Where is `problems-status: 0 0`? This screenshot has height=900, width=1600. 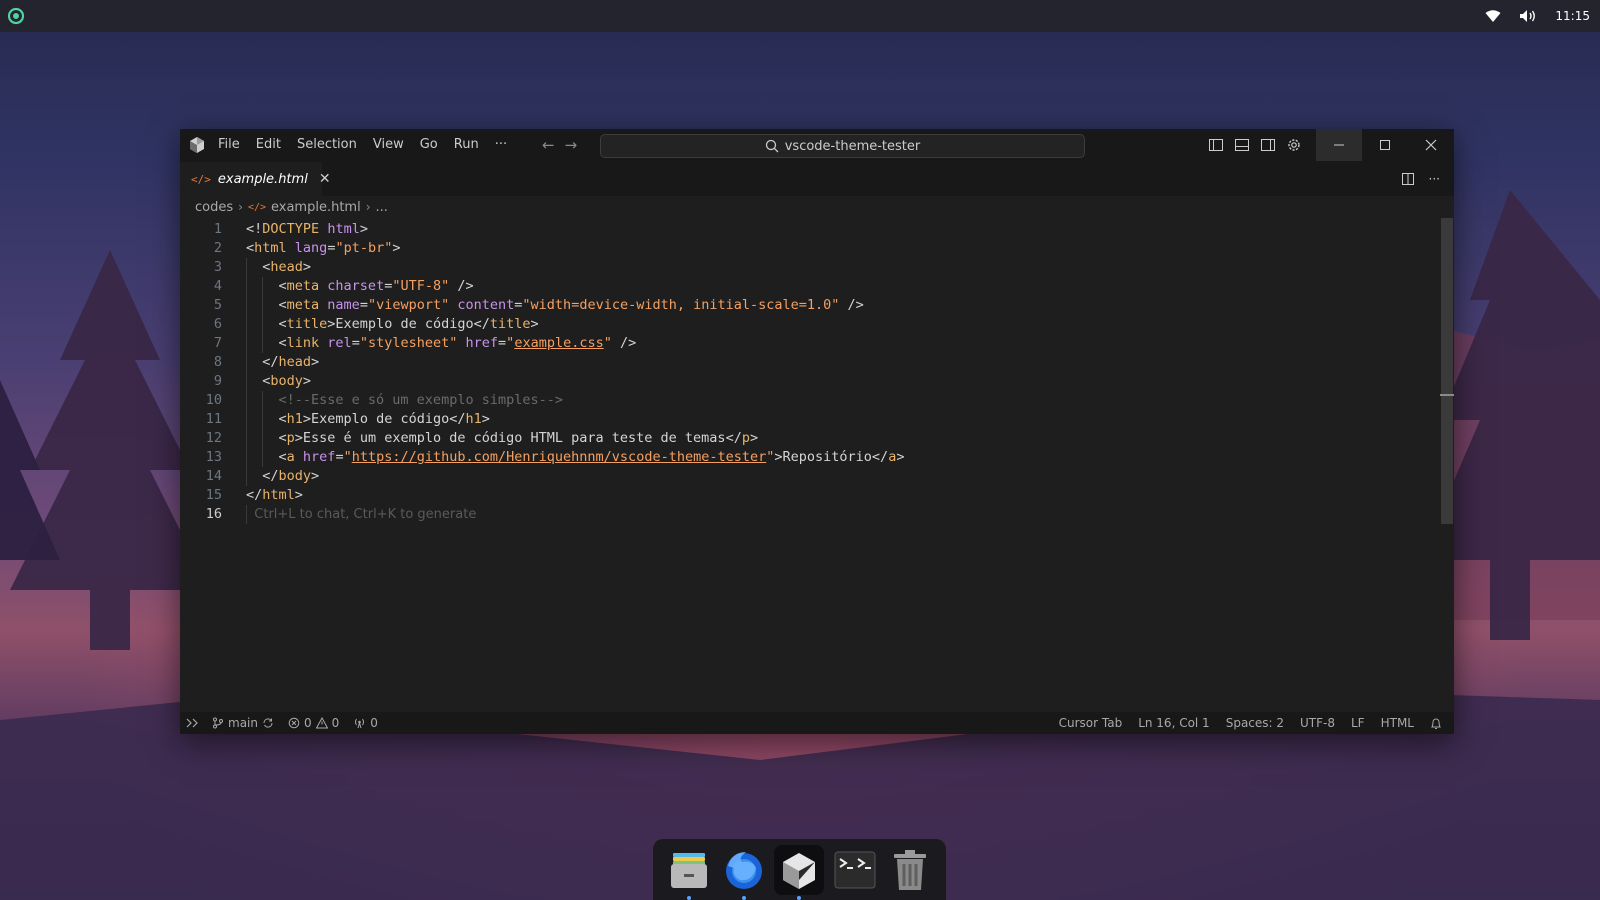 problems-status: 0 0 is located at coordinates (313, 723).